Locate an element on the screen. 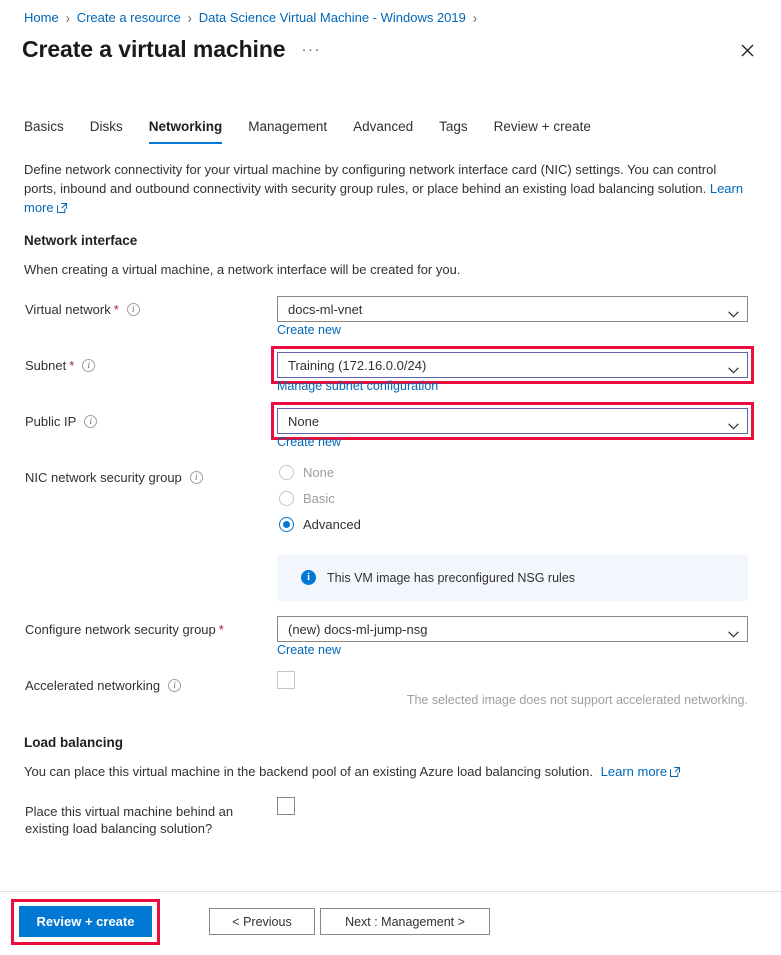  label-virtual-network: Virtual network * i is located at coordinates (82, 309).